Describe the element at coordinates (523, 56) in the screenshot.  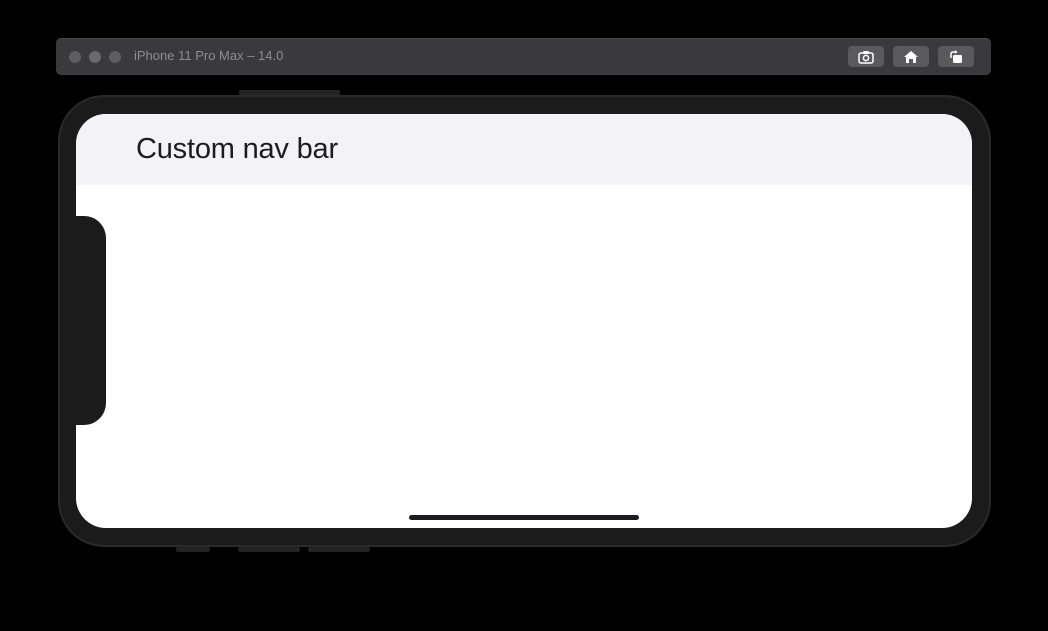
I see `simulator-title-bar: iPhone 11 Pro Max – 14.0` at that location.